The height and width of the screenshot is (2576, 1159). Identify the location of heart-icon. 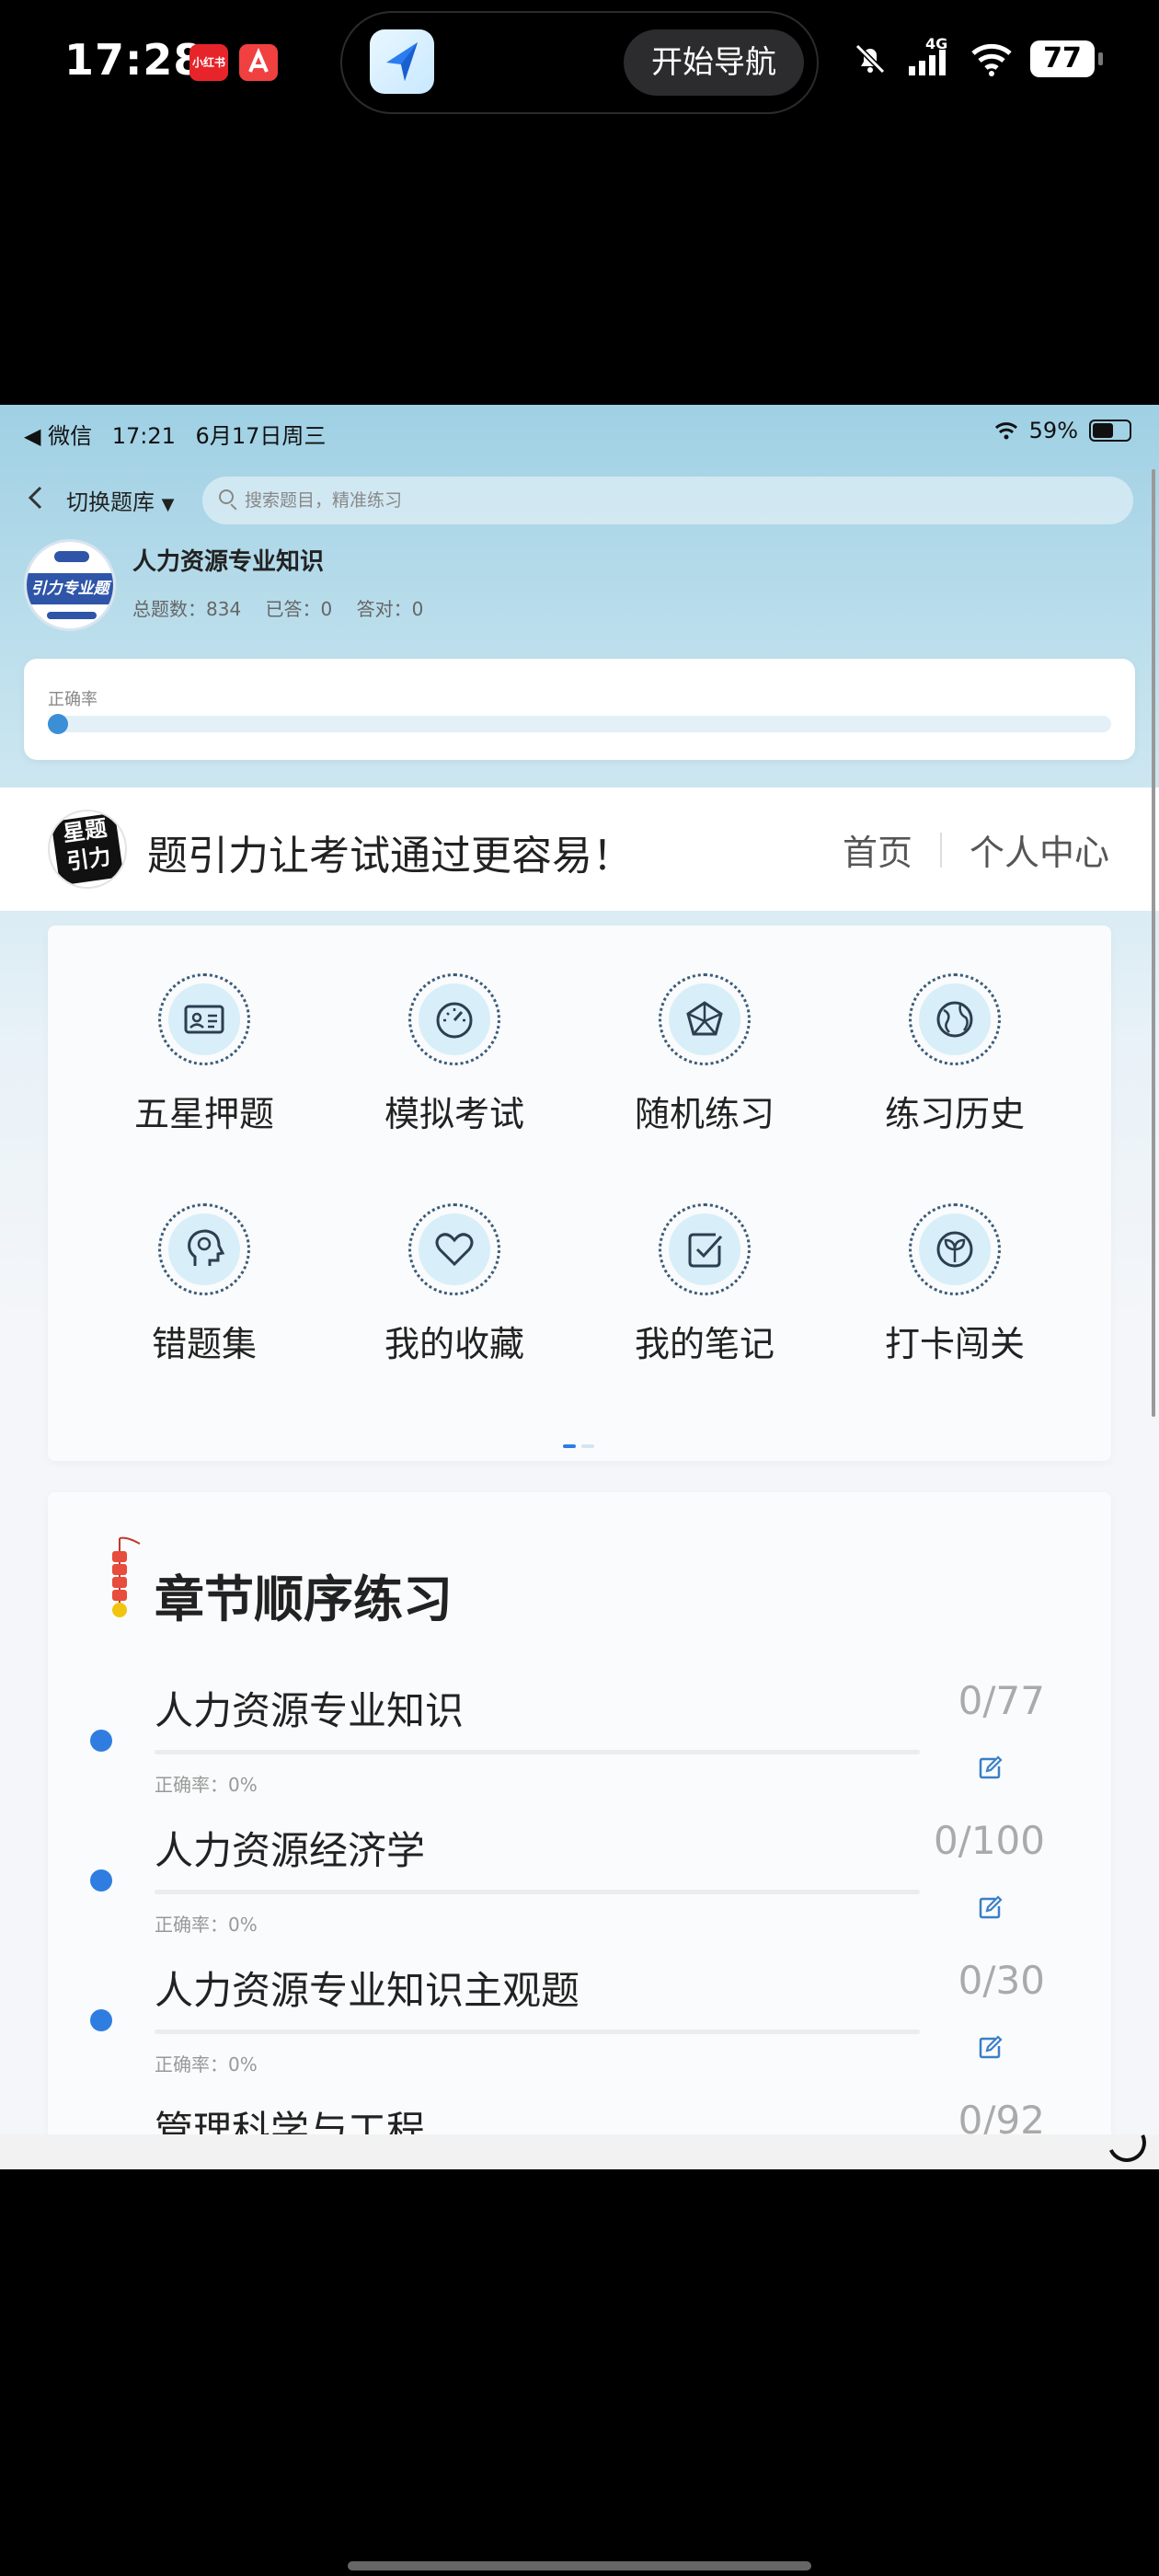
(454, 1250).